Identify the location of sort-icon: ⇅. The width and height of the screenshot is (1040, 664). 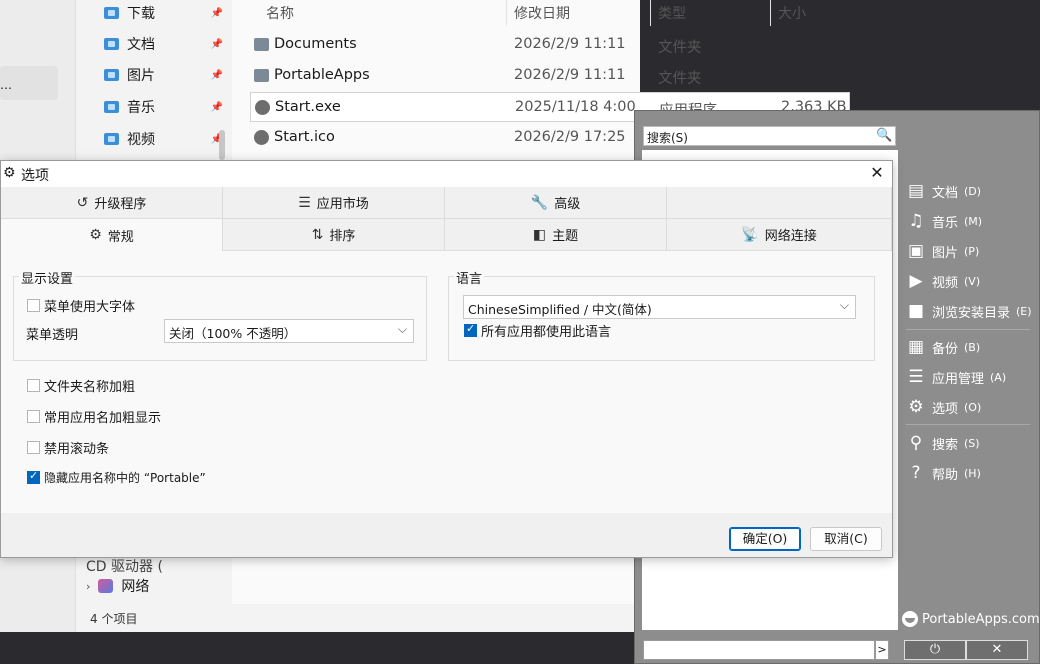
(317, 234).